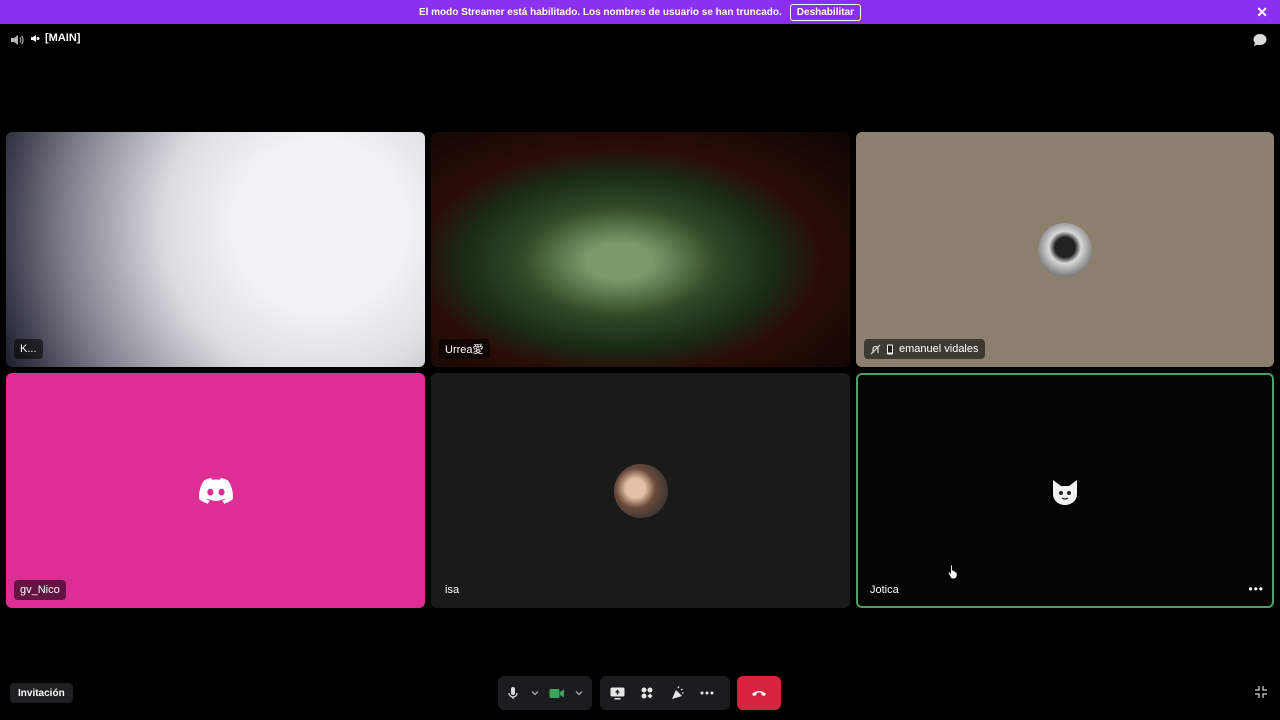  I want to click on mobile-icon, so click(890, 349).